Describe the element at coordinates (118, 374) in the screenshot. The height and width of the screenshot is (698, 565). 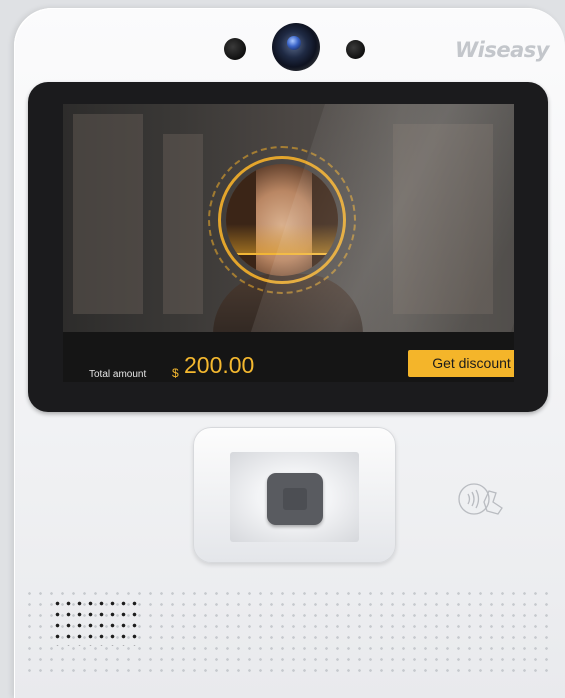
I see `total-amount-label: Total amount` at that location.